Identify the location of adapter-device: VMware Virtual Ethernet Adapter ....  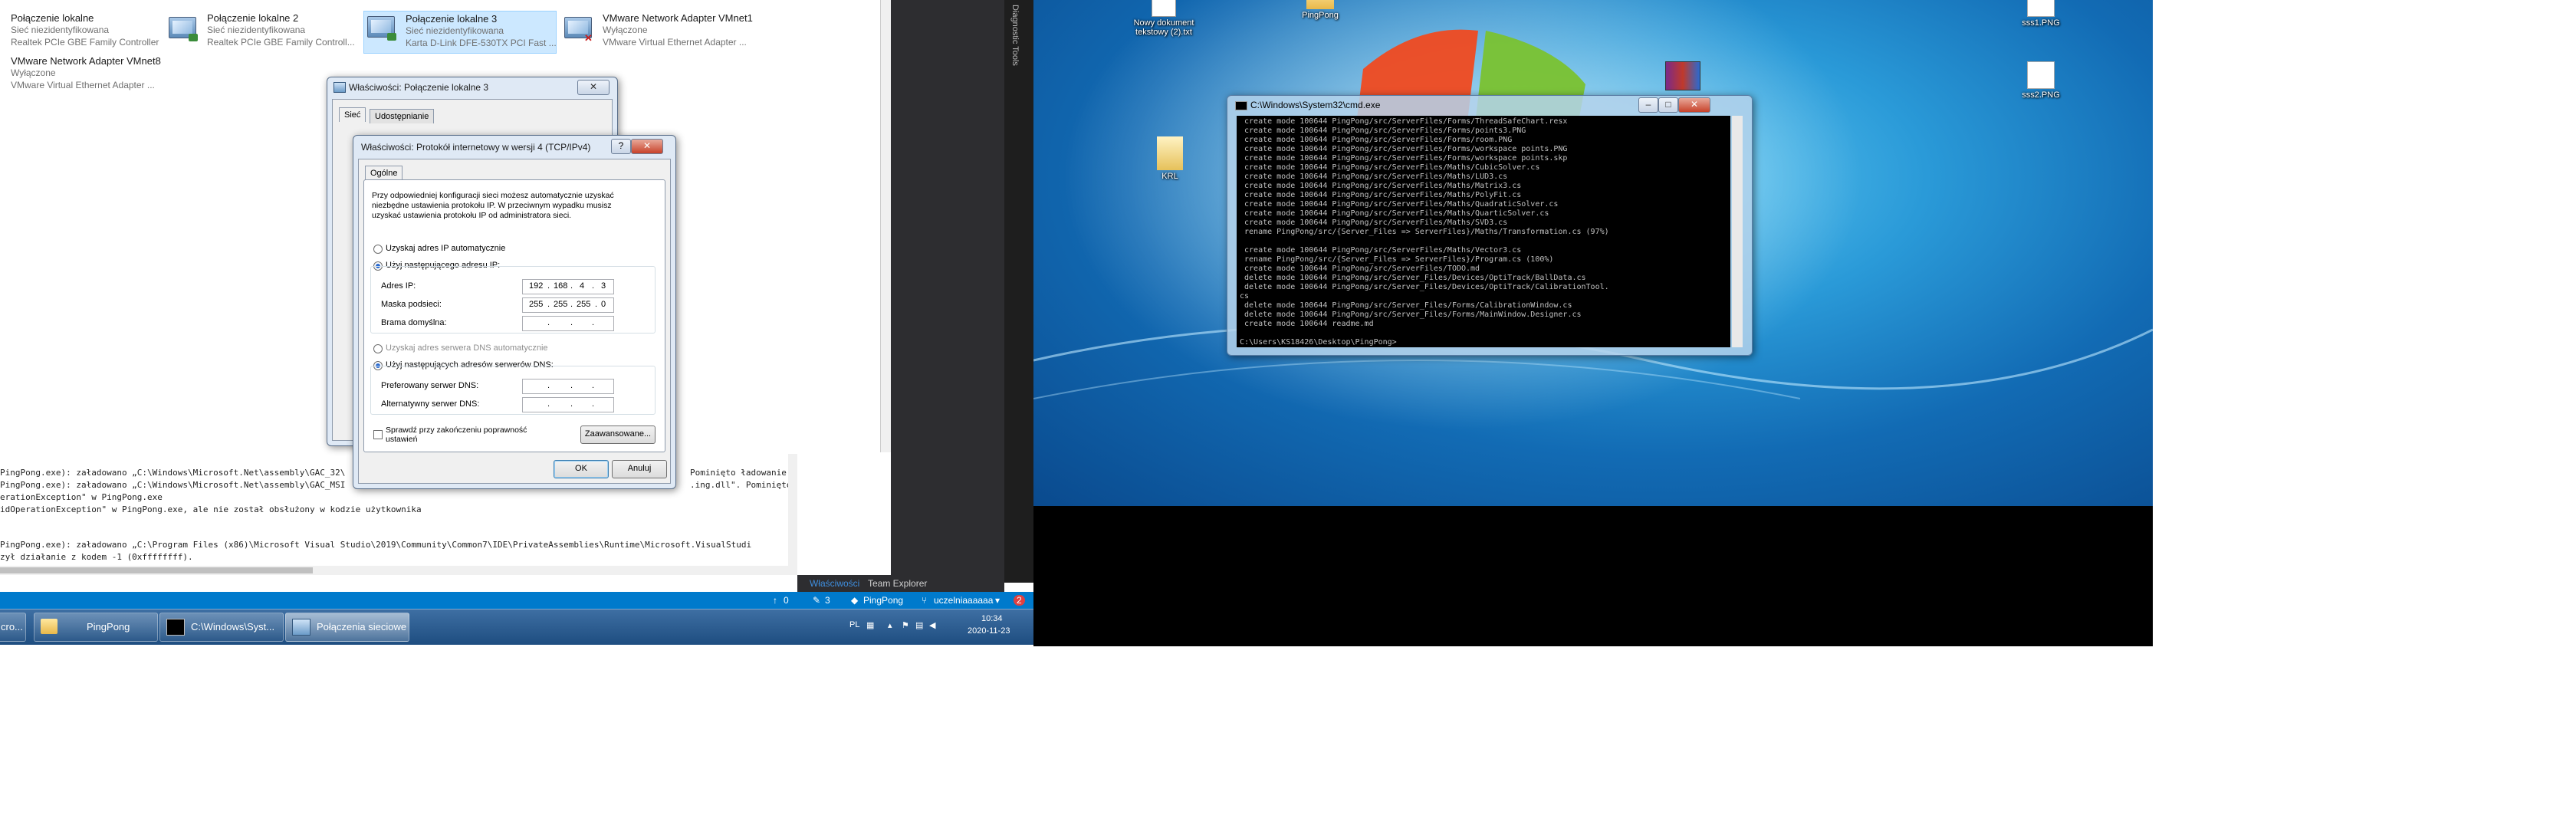
(675, 43).